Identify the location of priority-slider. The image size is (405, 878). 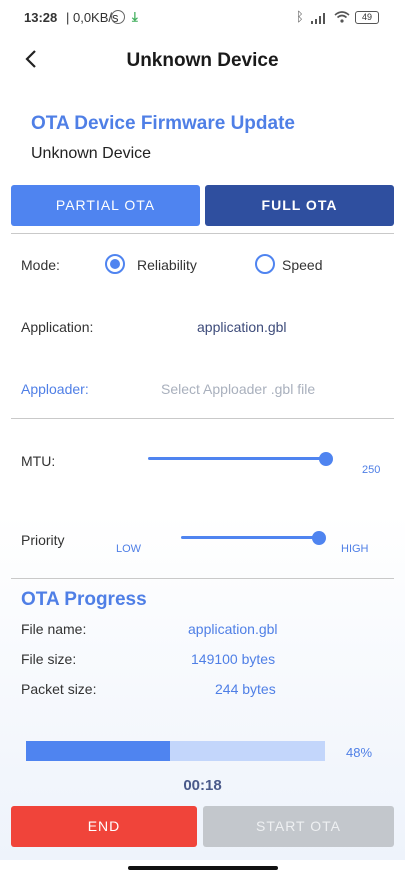
(253, 538).